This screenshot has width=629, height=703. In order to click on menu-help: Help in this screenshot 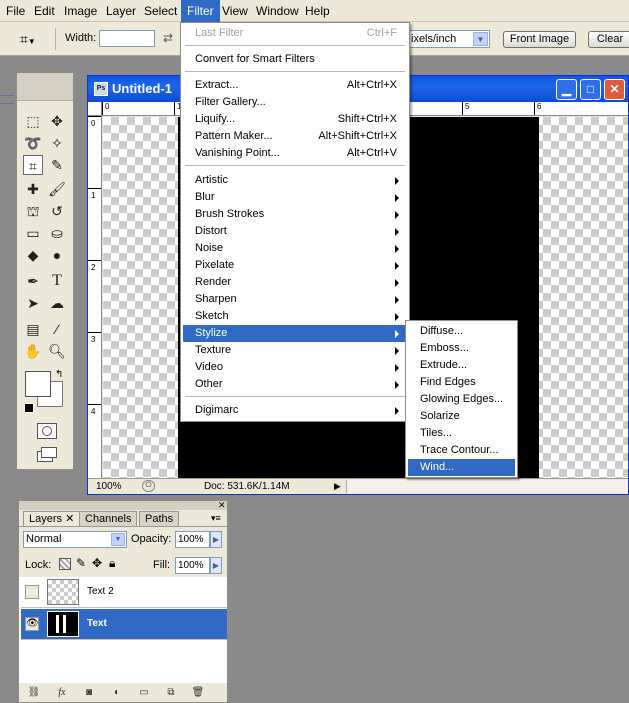, I will do `click(317, 11)`.